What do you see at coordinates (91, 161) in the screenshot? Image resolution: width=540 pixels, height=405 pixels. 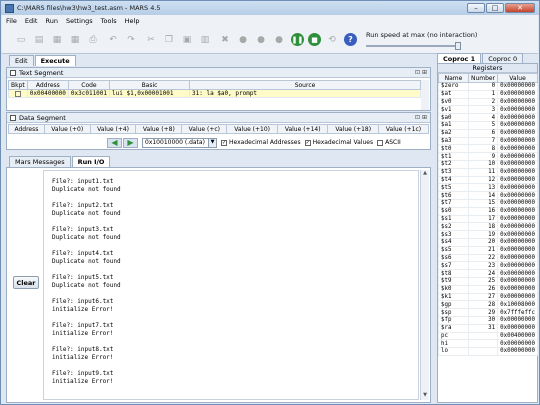 I see `tab-run-io: Run I/O` at bounding box center [91, 161].